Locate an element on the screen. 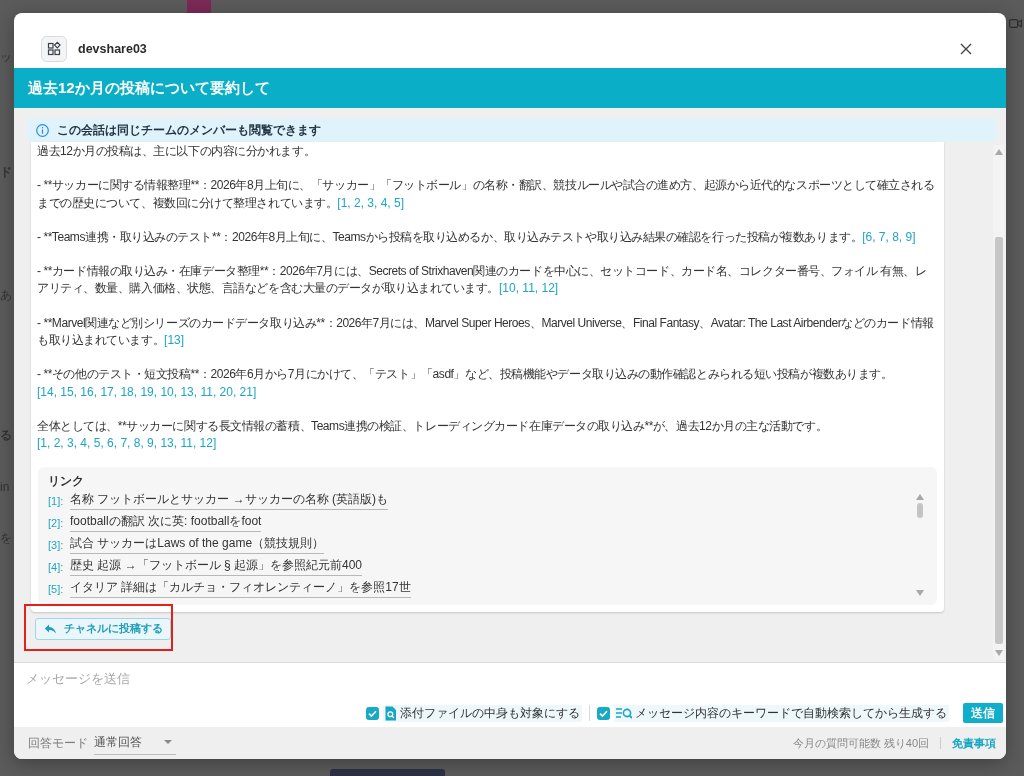  answer-paragraph: 過去12か月の投稿は、主に以下の内容に分かれます。 is located at coordinates (177, 151).